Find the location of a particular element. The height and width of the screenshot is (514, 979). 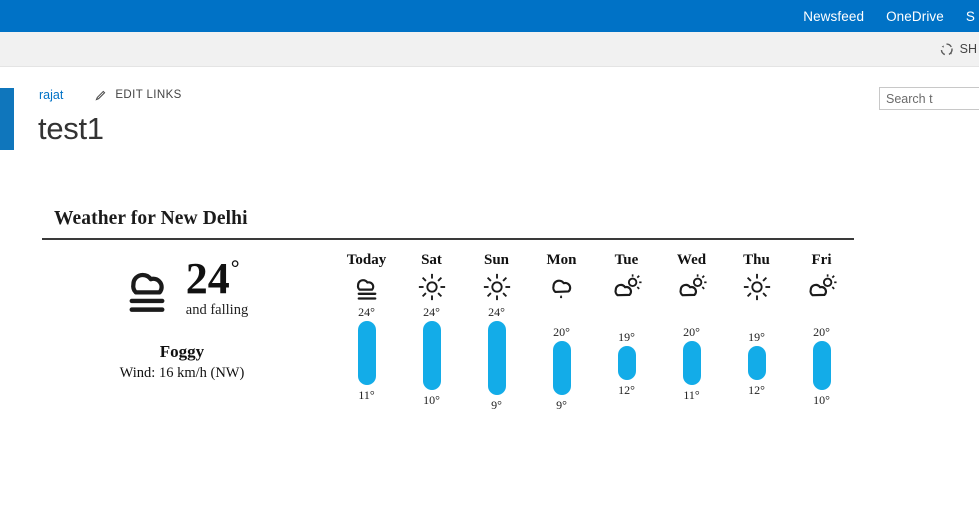

forecast-day: Sun 24° 9° is located at coordinates (496, 334).